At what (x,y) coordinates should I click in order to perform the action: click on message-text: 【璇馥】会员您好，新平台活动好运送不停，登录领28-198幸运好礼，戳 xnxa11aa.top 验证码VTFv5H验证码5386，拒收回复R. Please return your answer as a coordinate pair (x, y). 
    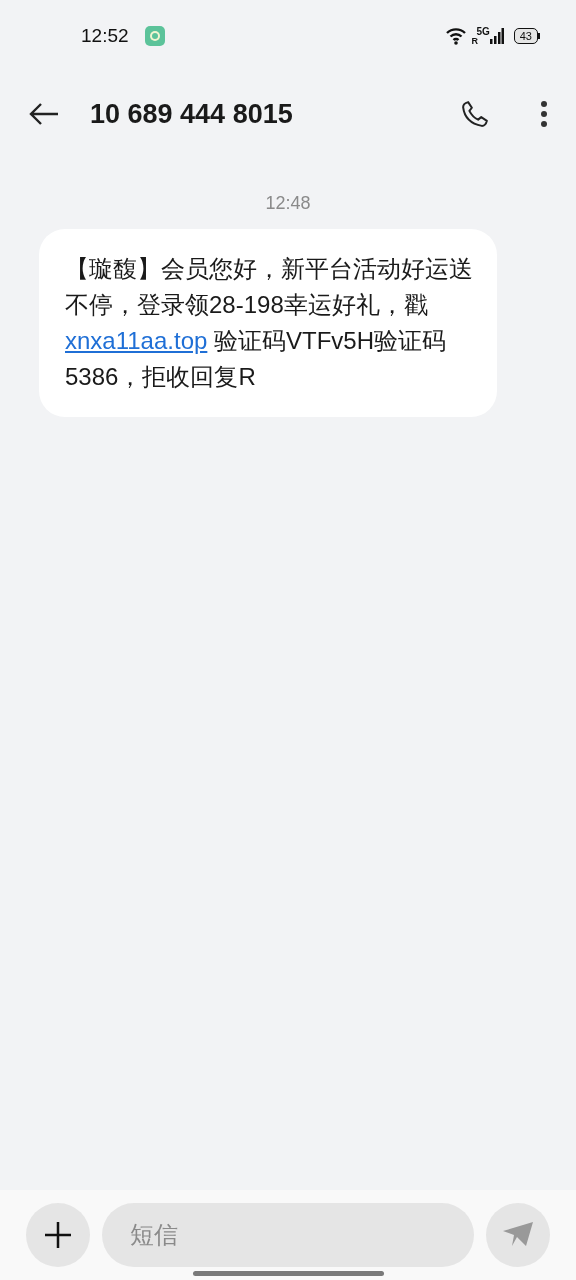
    Looking at the image, I should click on (269, 323).